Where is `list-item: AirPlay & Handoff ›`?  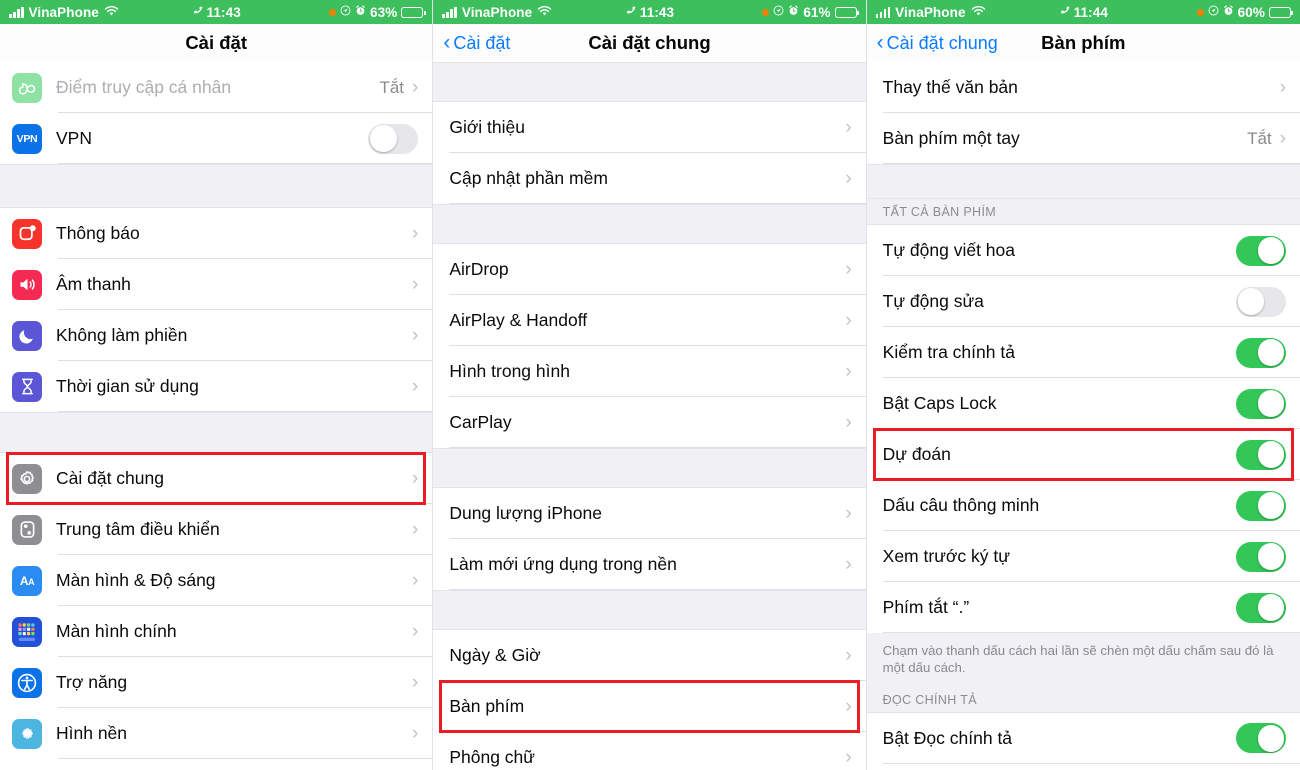 list-item: AirPlay & Handoff › is located at coordinates (649, 320).